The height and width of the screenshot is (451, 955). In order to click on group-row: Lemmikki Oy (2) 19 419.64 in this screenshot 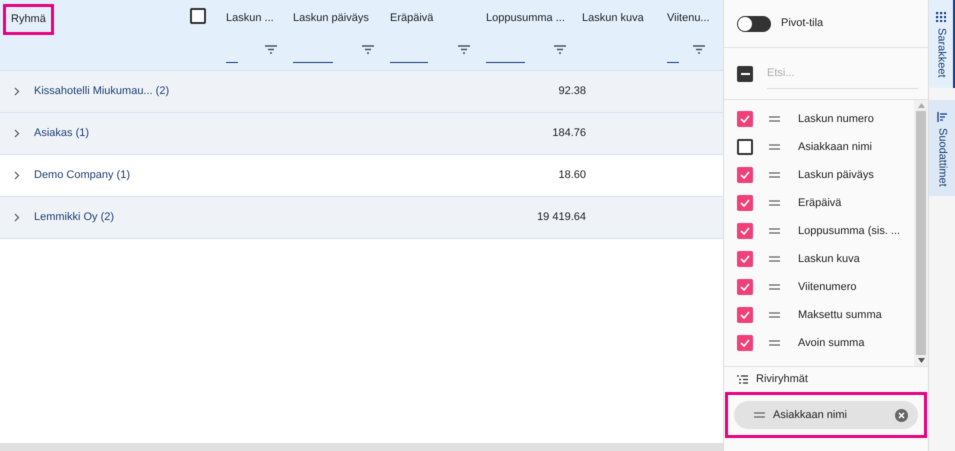, I will do `click(361, 217)`.